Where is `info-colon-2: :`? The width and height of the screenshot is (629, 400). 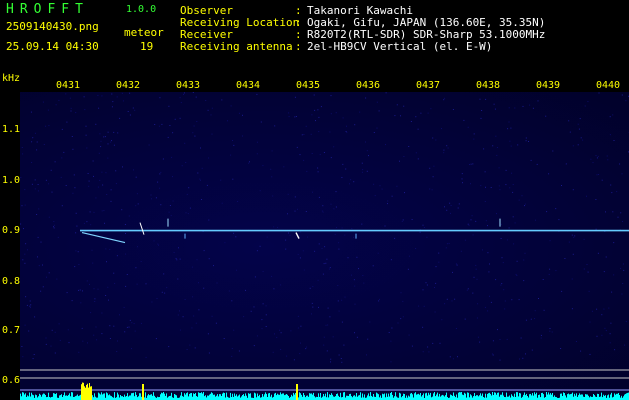
info-colon-2: : is located at coordinates (298, 22).